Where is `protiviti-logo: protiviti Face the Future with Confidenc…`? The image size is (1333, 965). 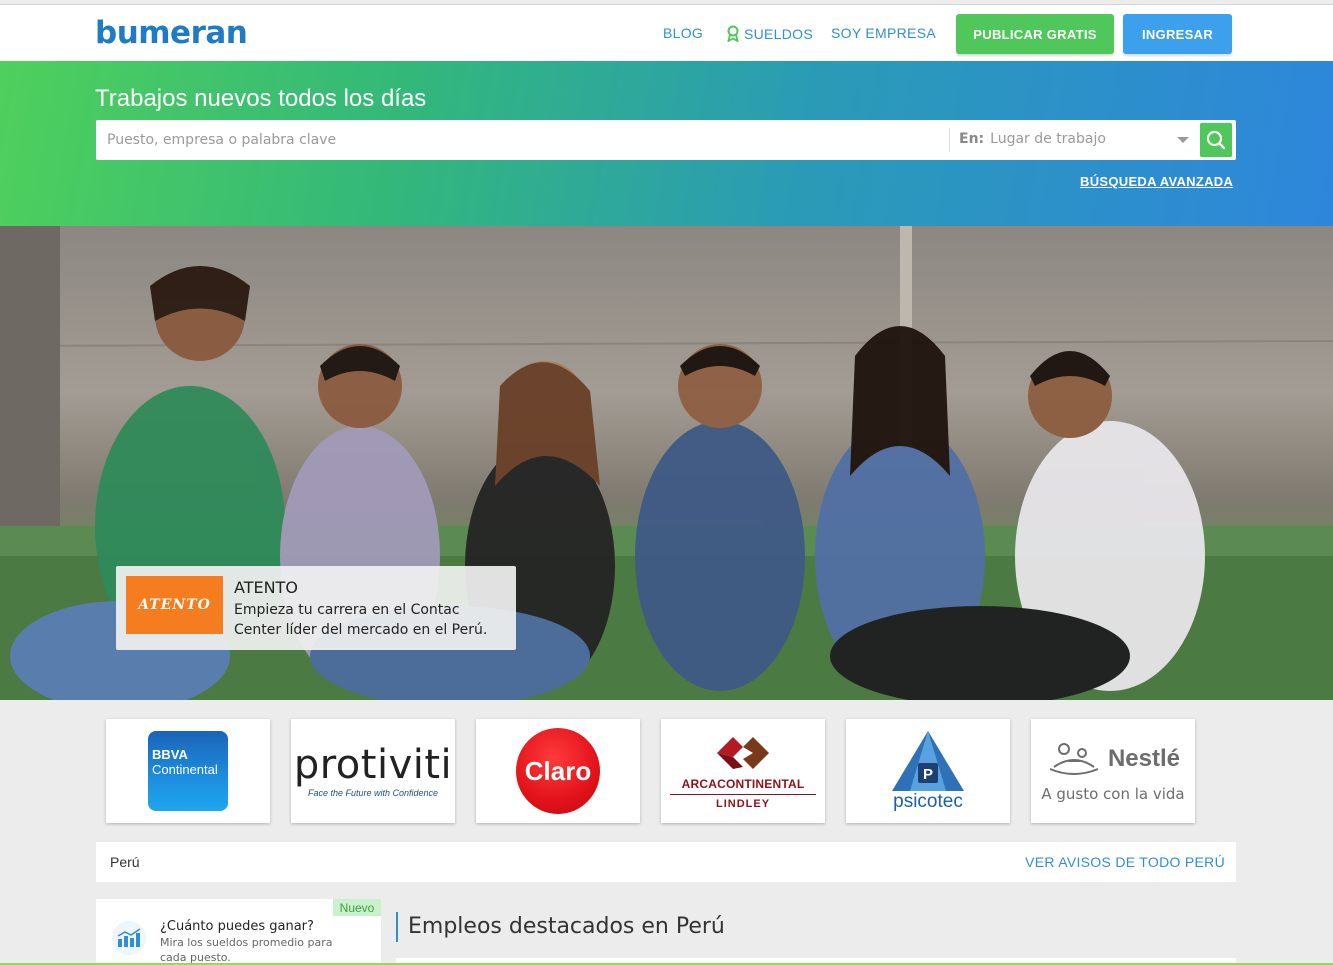
protiviti-logo: protiviti Face the Future with Confidenc… is located at coordinates (373, 771).